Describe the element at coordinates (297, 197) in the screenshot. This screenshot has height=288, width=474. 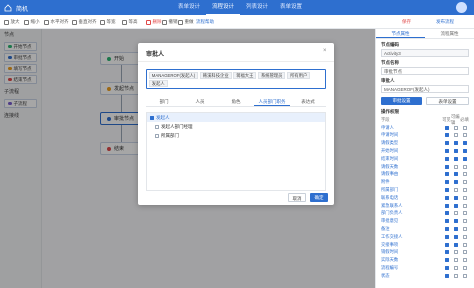
I see `cancel-button: 取消` at that location.